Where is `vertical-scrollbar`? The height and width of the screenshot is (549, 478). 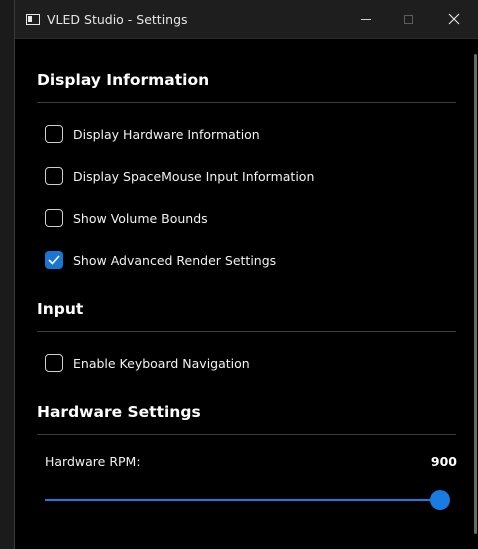
vertical-scrollbar is located at coordinates (475, 294).